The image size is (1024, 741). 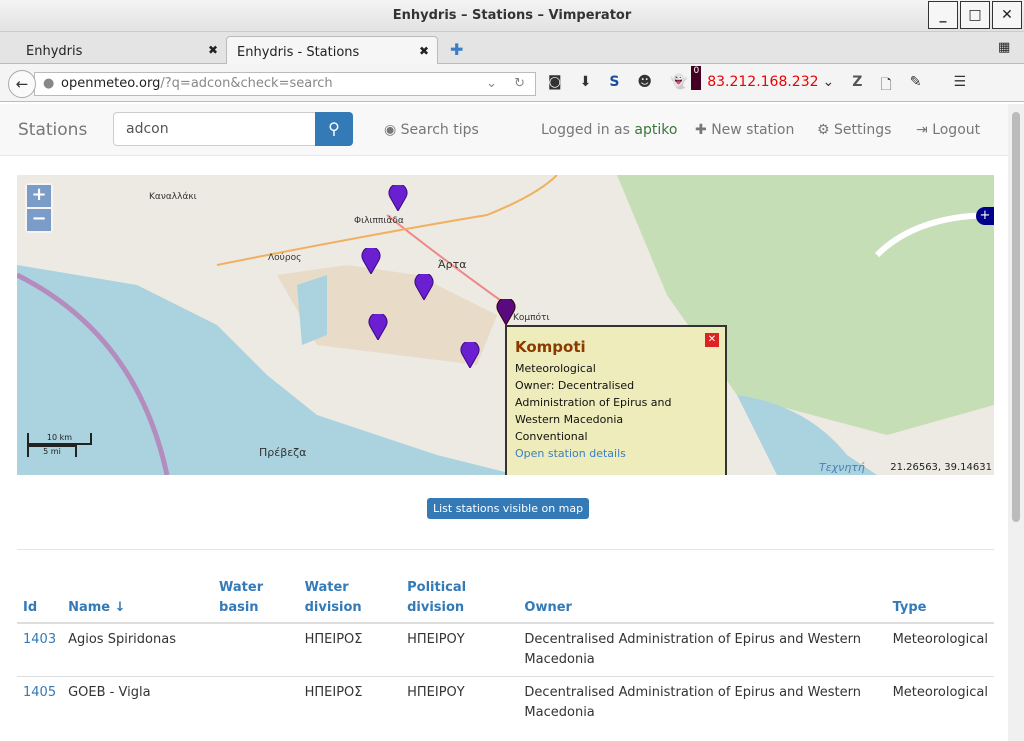 What do you see at coordinates (138, 702) in the screenshot?
I see `cell-name: GOEB - Vigla` at bounding box center [138, 702].